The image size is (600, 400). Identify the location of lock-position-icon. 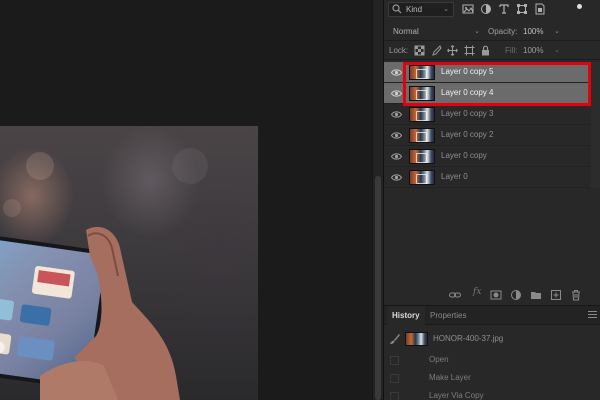
(452, 50).